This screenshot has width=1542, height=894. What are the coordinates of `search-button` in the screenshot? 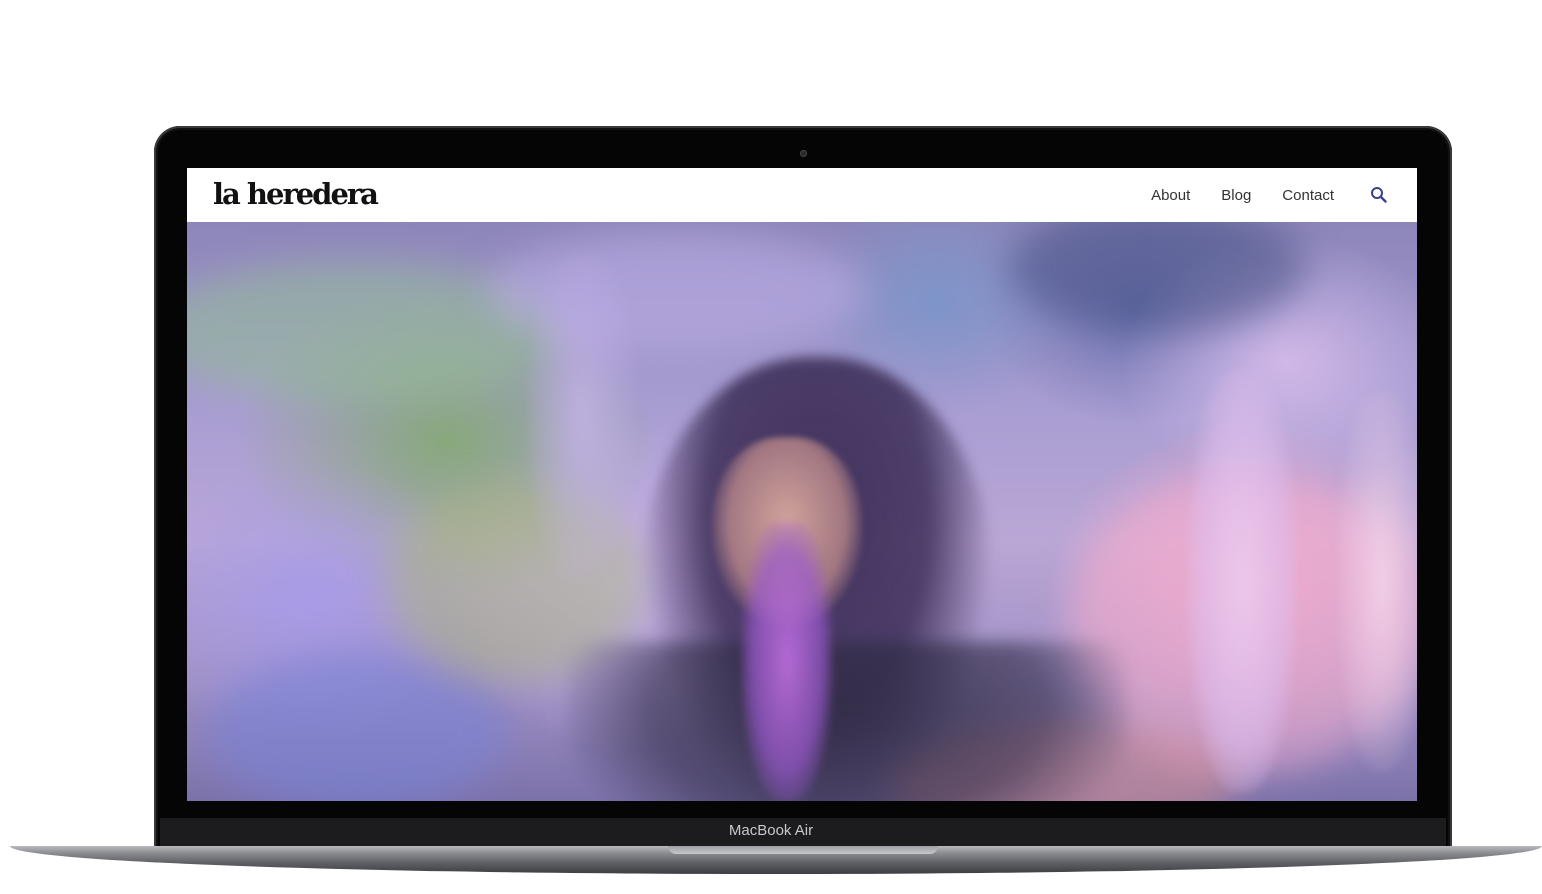 It's located at (1379, 195).